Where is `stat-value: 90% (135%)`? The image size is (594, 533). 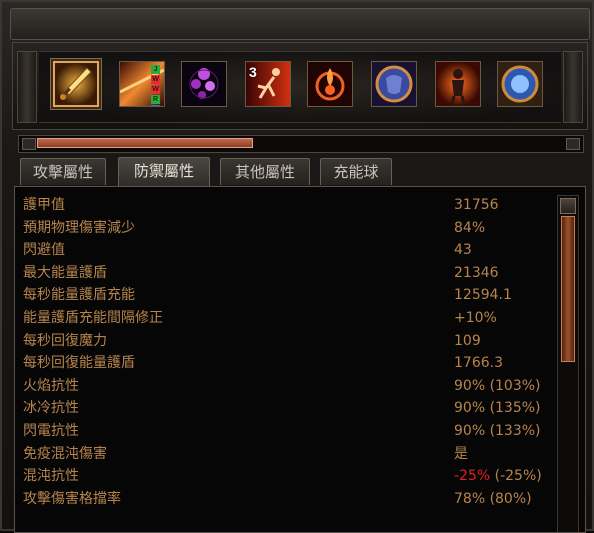
stat-value: 90% (135%) is located at coordinates (497, 408).